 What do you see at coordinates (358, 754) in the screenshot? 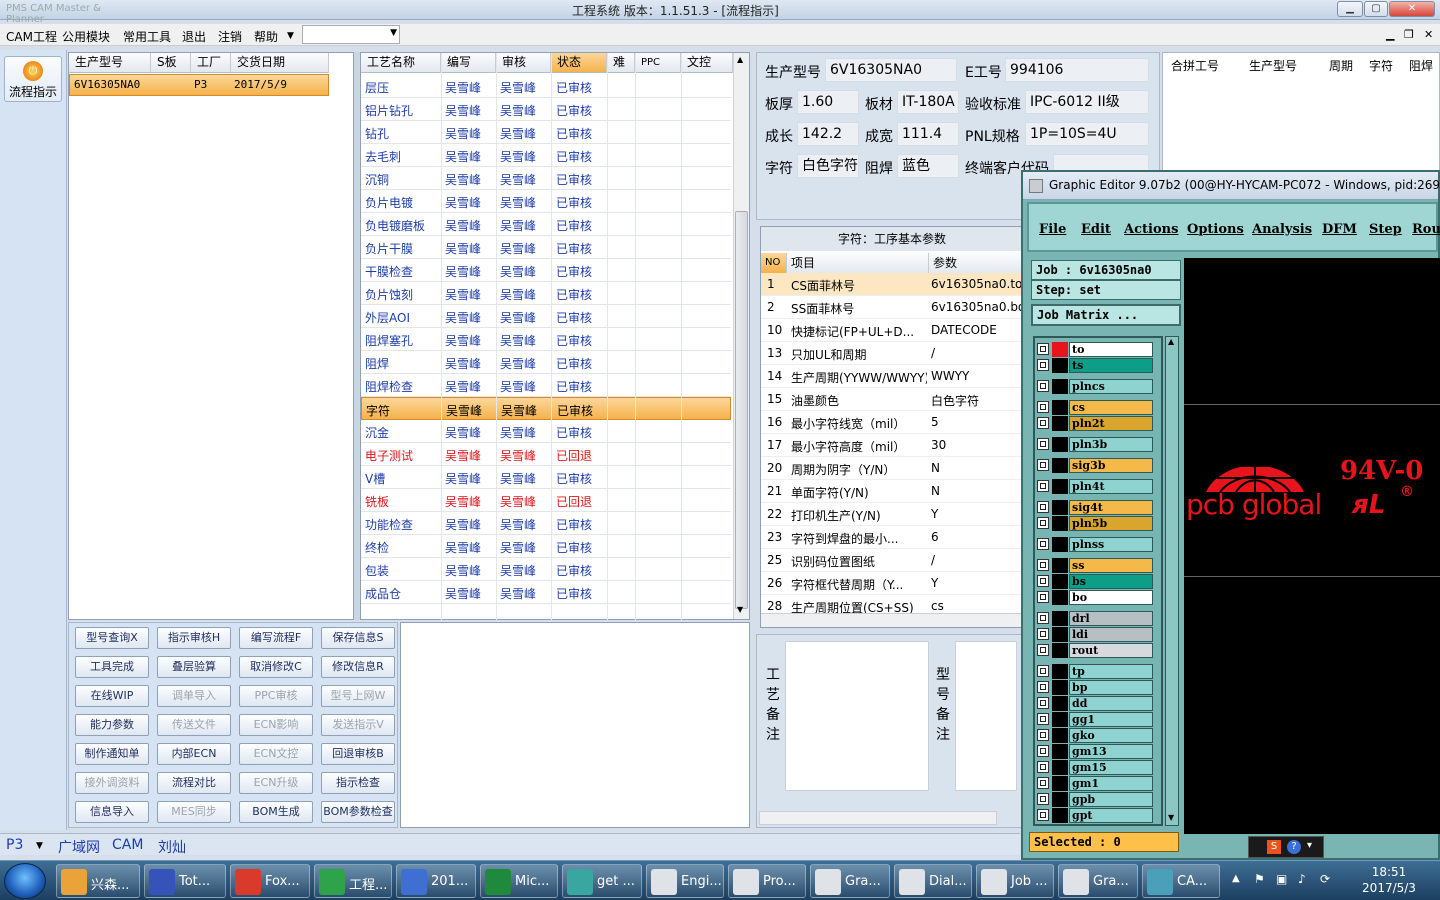
I see `function-button: 回退审核B` at bounding box center [358, 754].